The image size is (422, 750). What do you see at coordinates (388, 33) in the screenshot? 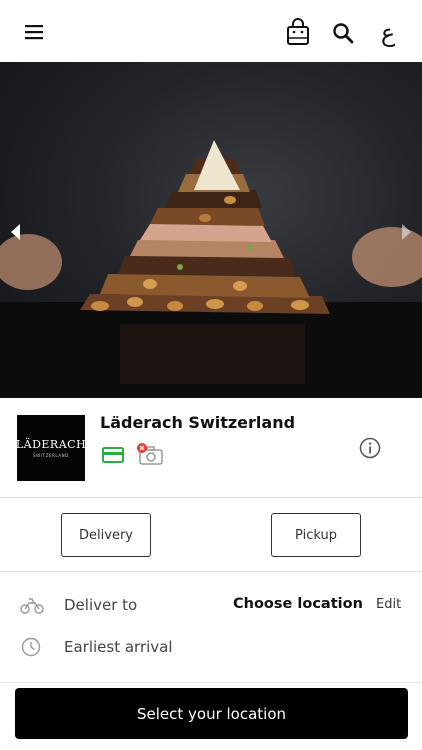
I see `language-toggle-button: ع` at bounding box center [388, 33].